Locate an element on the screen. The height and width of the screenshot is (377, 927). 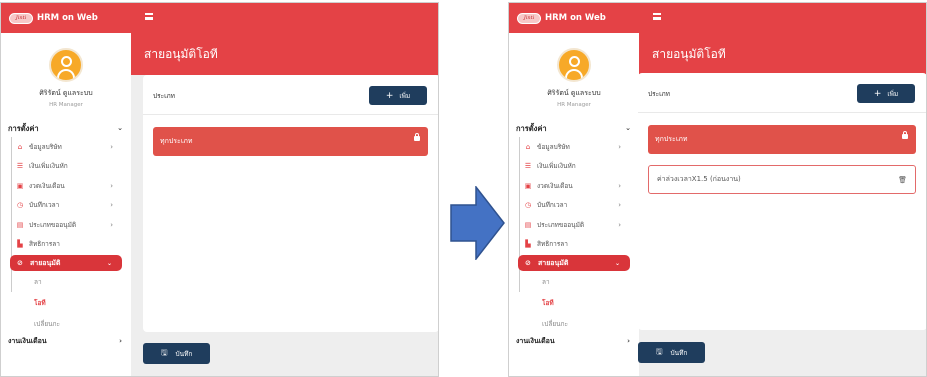
calendar-icon: ▤ is located at coordinates (20, 224).